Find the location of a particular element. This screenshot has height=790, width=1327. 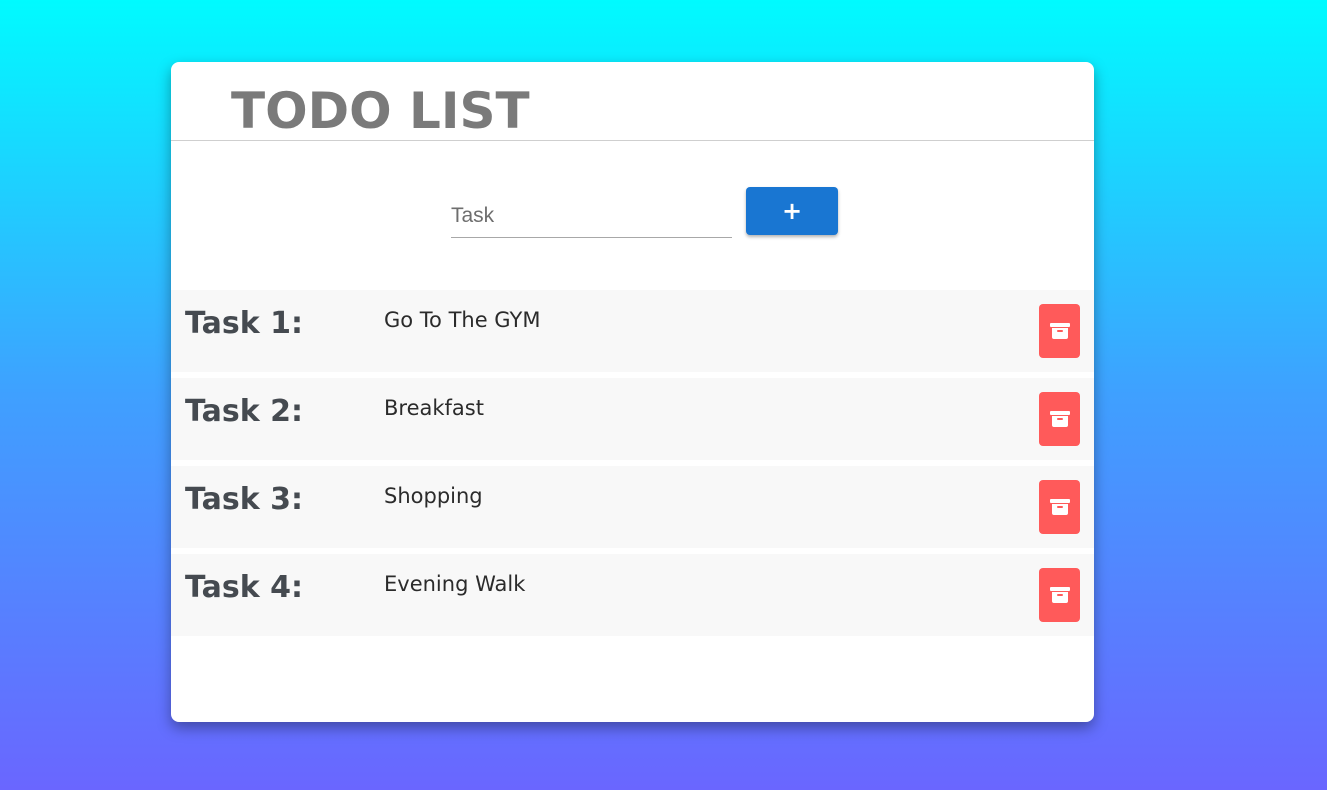

task-label: Task 1: is located at coordinates (244, 323).